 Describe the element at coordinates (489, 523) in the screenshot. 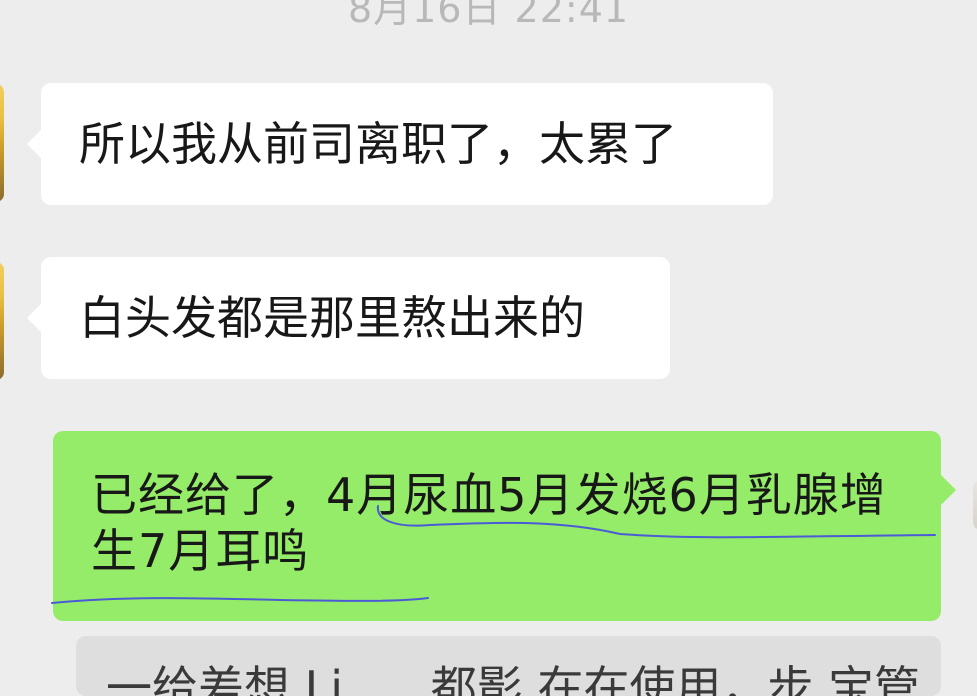

I see `message-text: 已经给了，4月尿血5月发烧6月乳腺增生7月耳鸣` at that location.